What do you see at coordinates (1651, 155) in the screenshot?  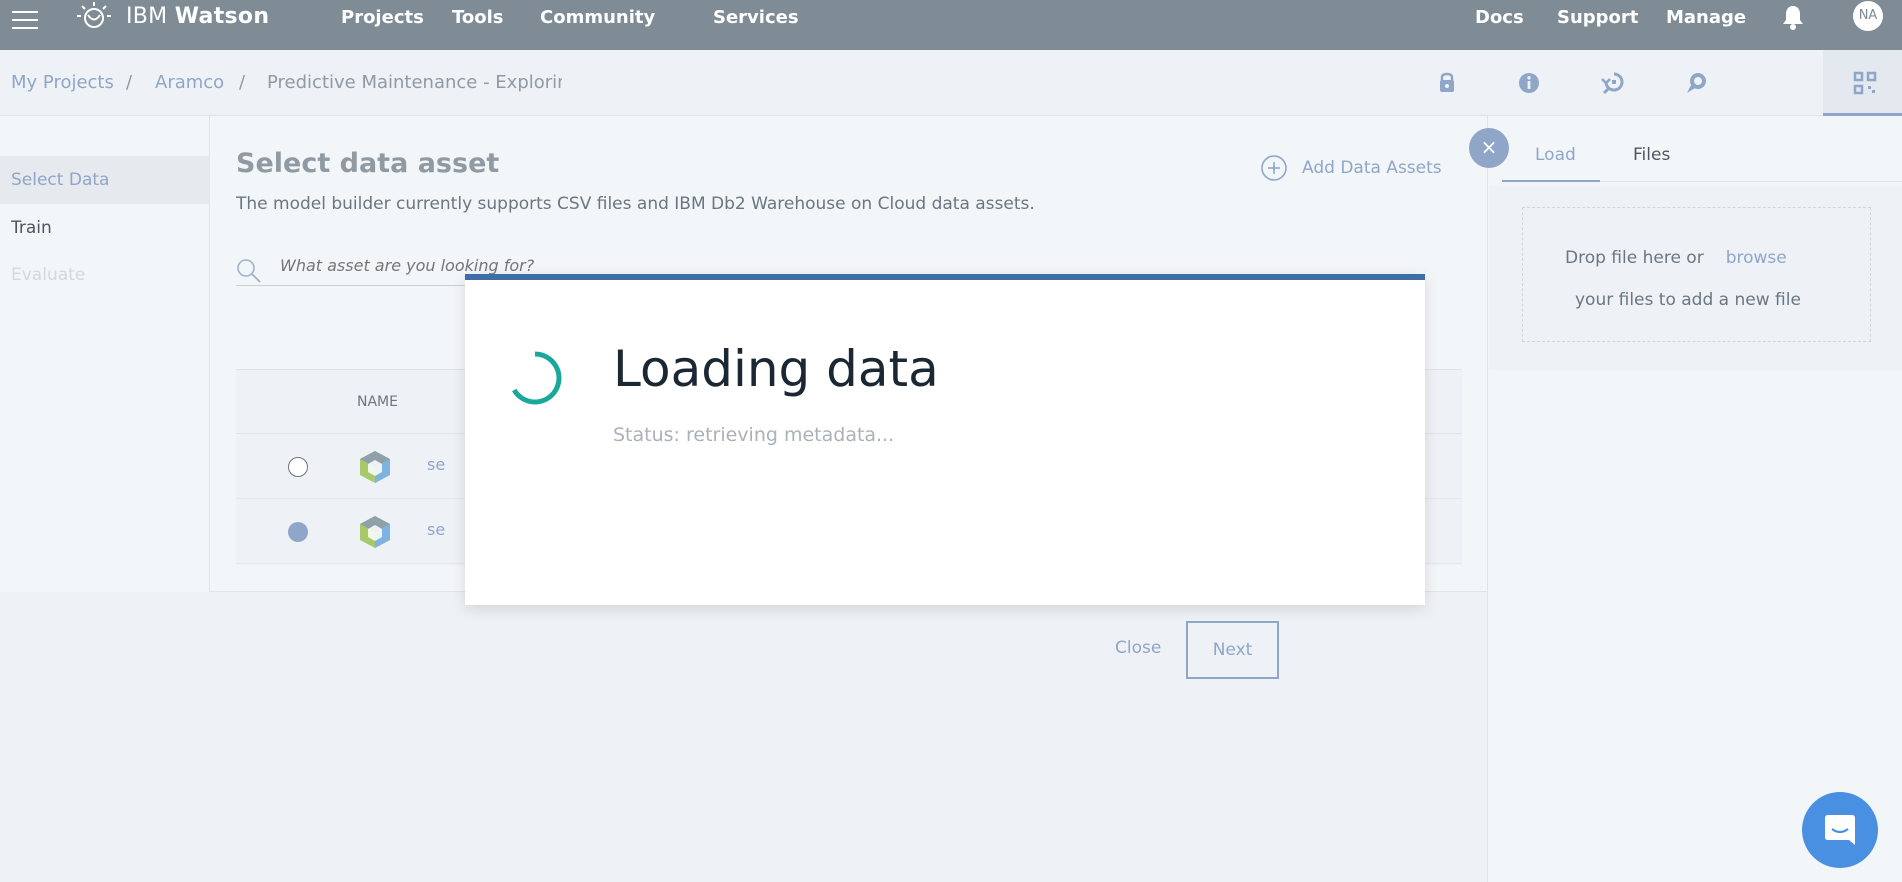 I see `tab-files: Files` at bounding box center [1651, 155].